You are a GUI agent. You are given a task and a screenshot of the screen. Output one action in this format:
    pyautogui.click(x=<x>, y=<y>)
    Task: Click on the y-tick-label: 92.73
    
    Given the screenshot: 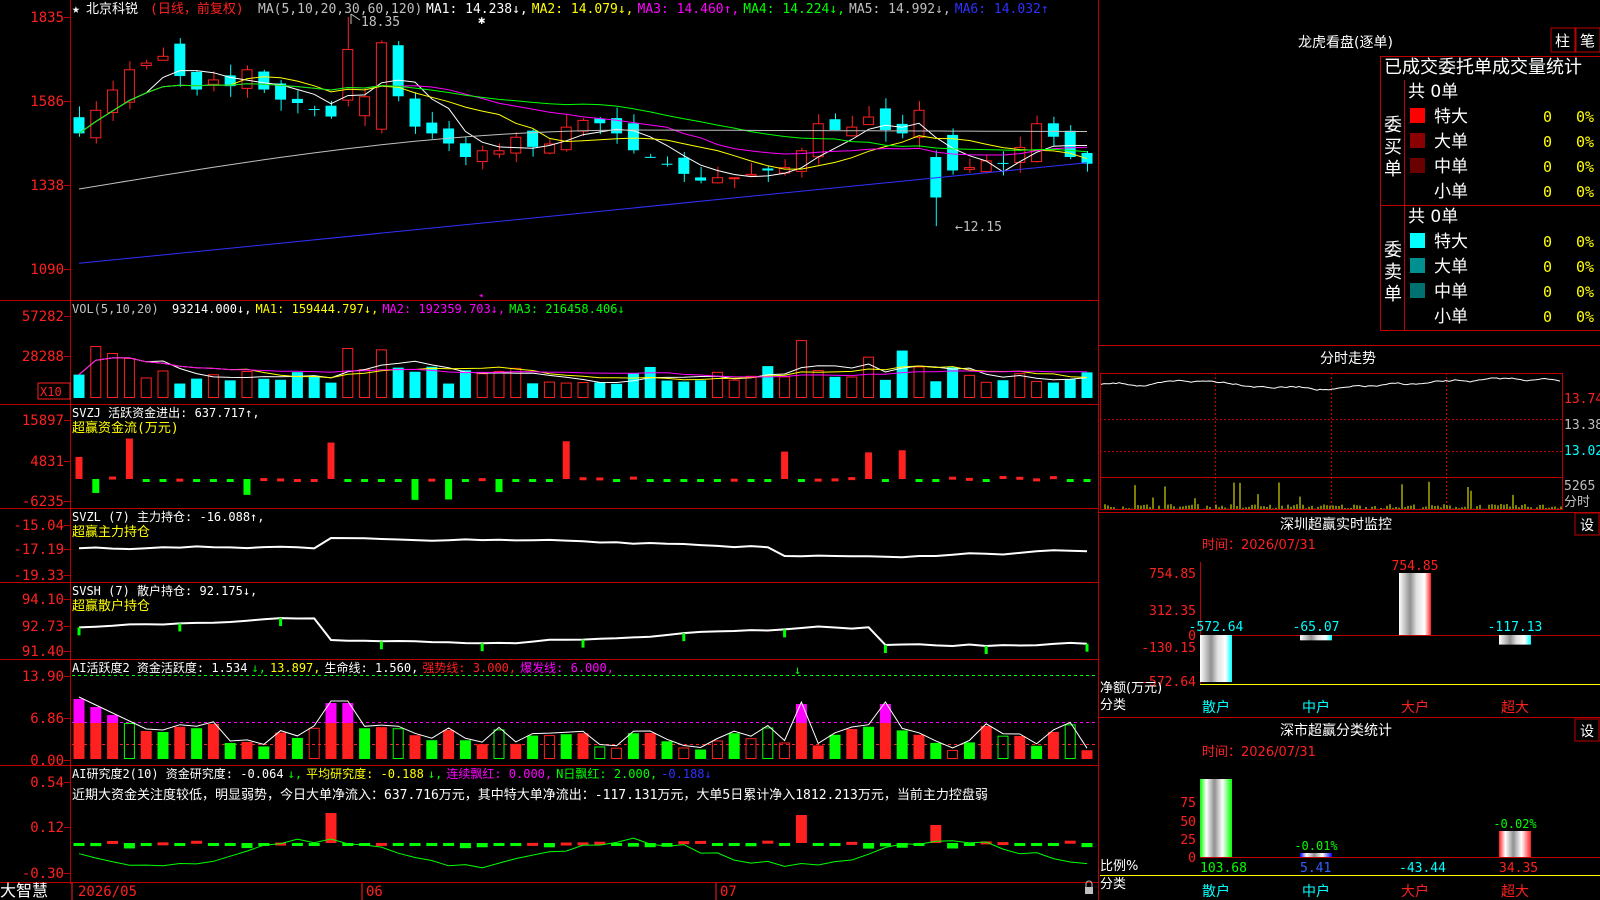 What is the action you would take?
    pyautogui.click(x=43, y=627)
    